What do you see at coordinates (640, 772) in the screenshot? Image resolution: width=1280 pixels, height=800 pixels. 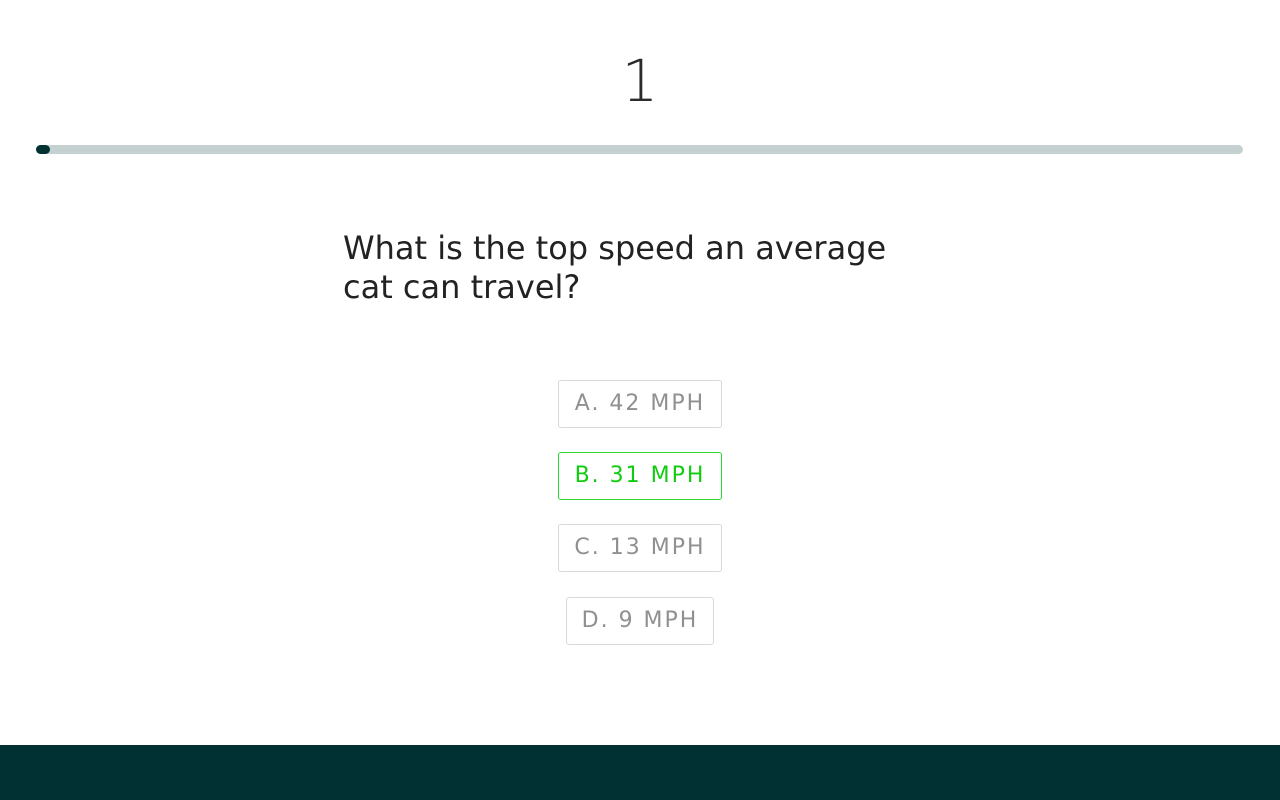 I see `footer-bar` at bounding box center [640, 772].